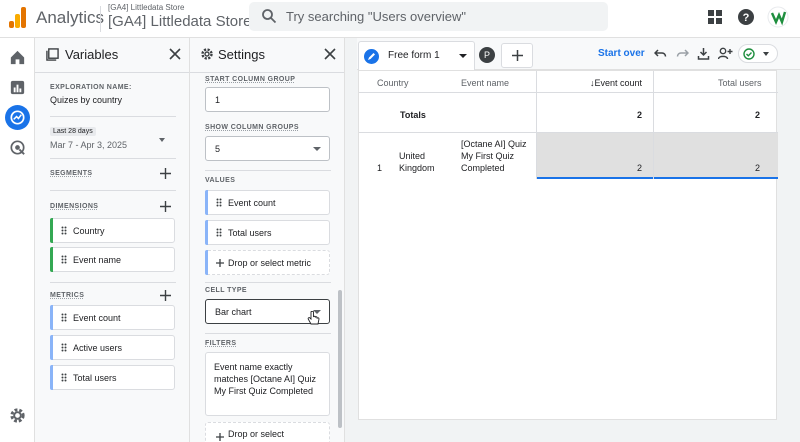 The width and height of the screenshot is (800, 442). What do you see at coordinates (218, 149) in the screenshot?
I see `show-column-value: 5` at bounding box center [218, 149].